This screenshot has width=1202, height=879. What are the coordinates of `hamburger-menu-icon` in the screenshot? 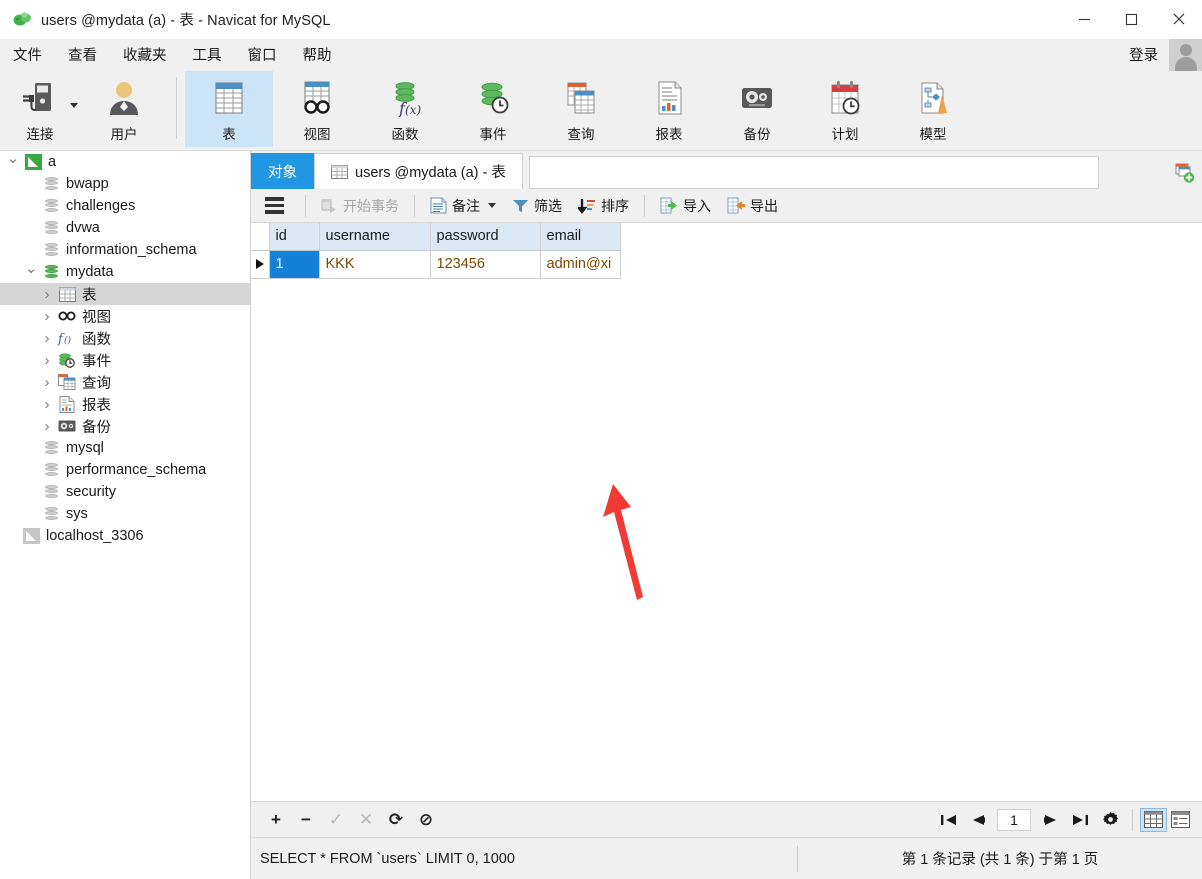 It's located at (274, 205).